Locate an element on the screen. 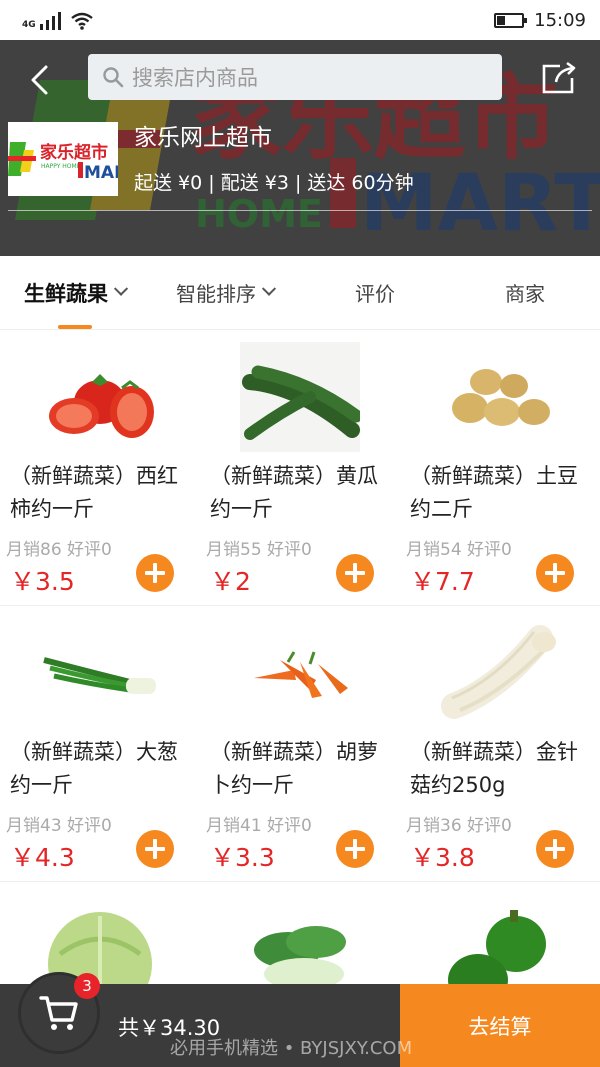 This screenshot has height=1067, width=600. shopping-cart-icon is located at coordinates (58, 1013).